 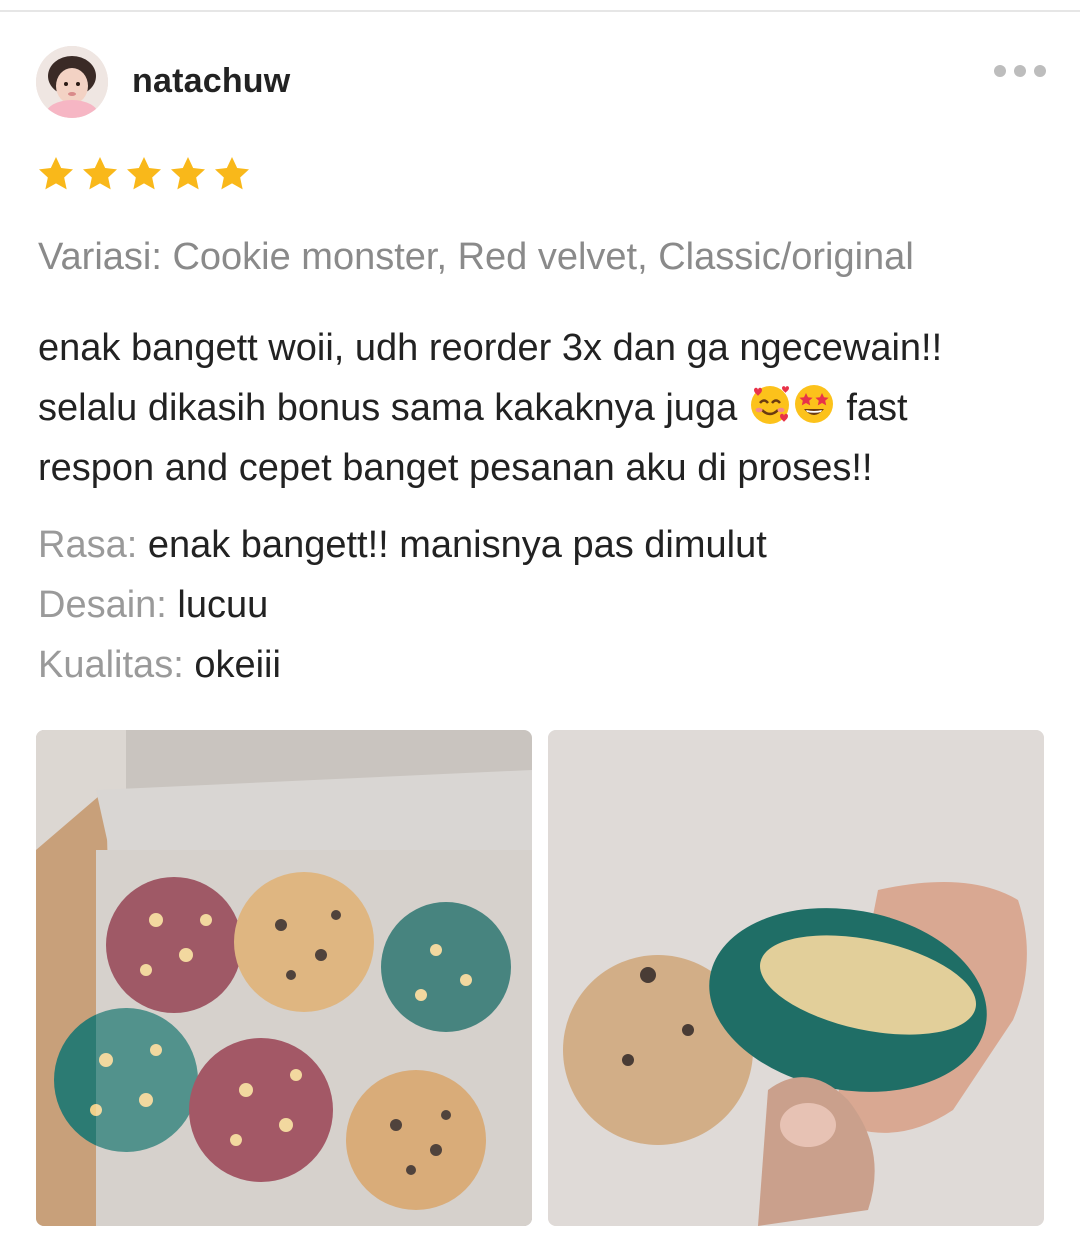 What do you see at coordinates (237, 665) in the screenshot?
I see `attribute-value: okeiii` at bounding box center [237, 665].